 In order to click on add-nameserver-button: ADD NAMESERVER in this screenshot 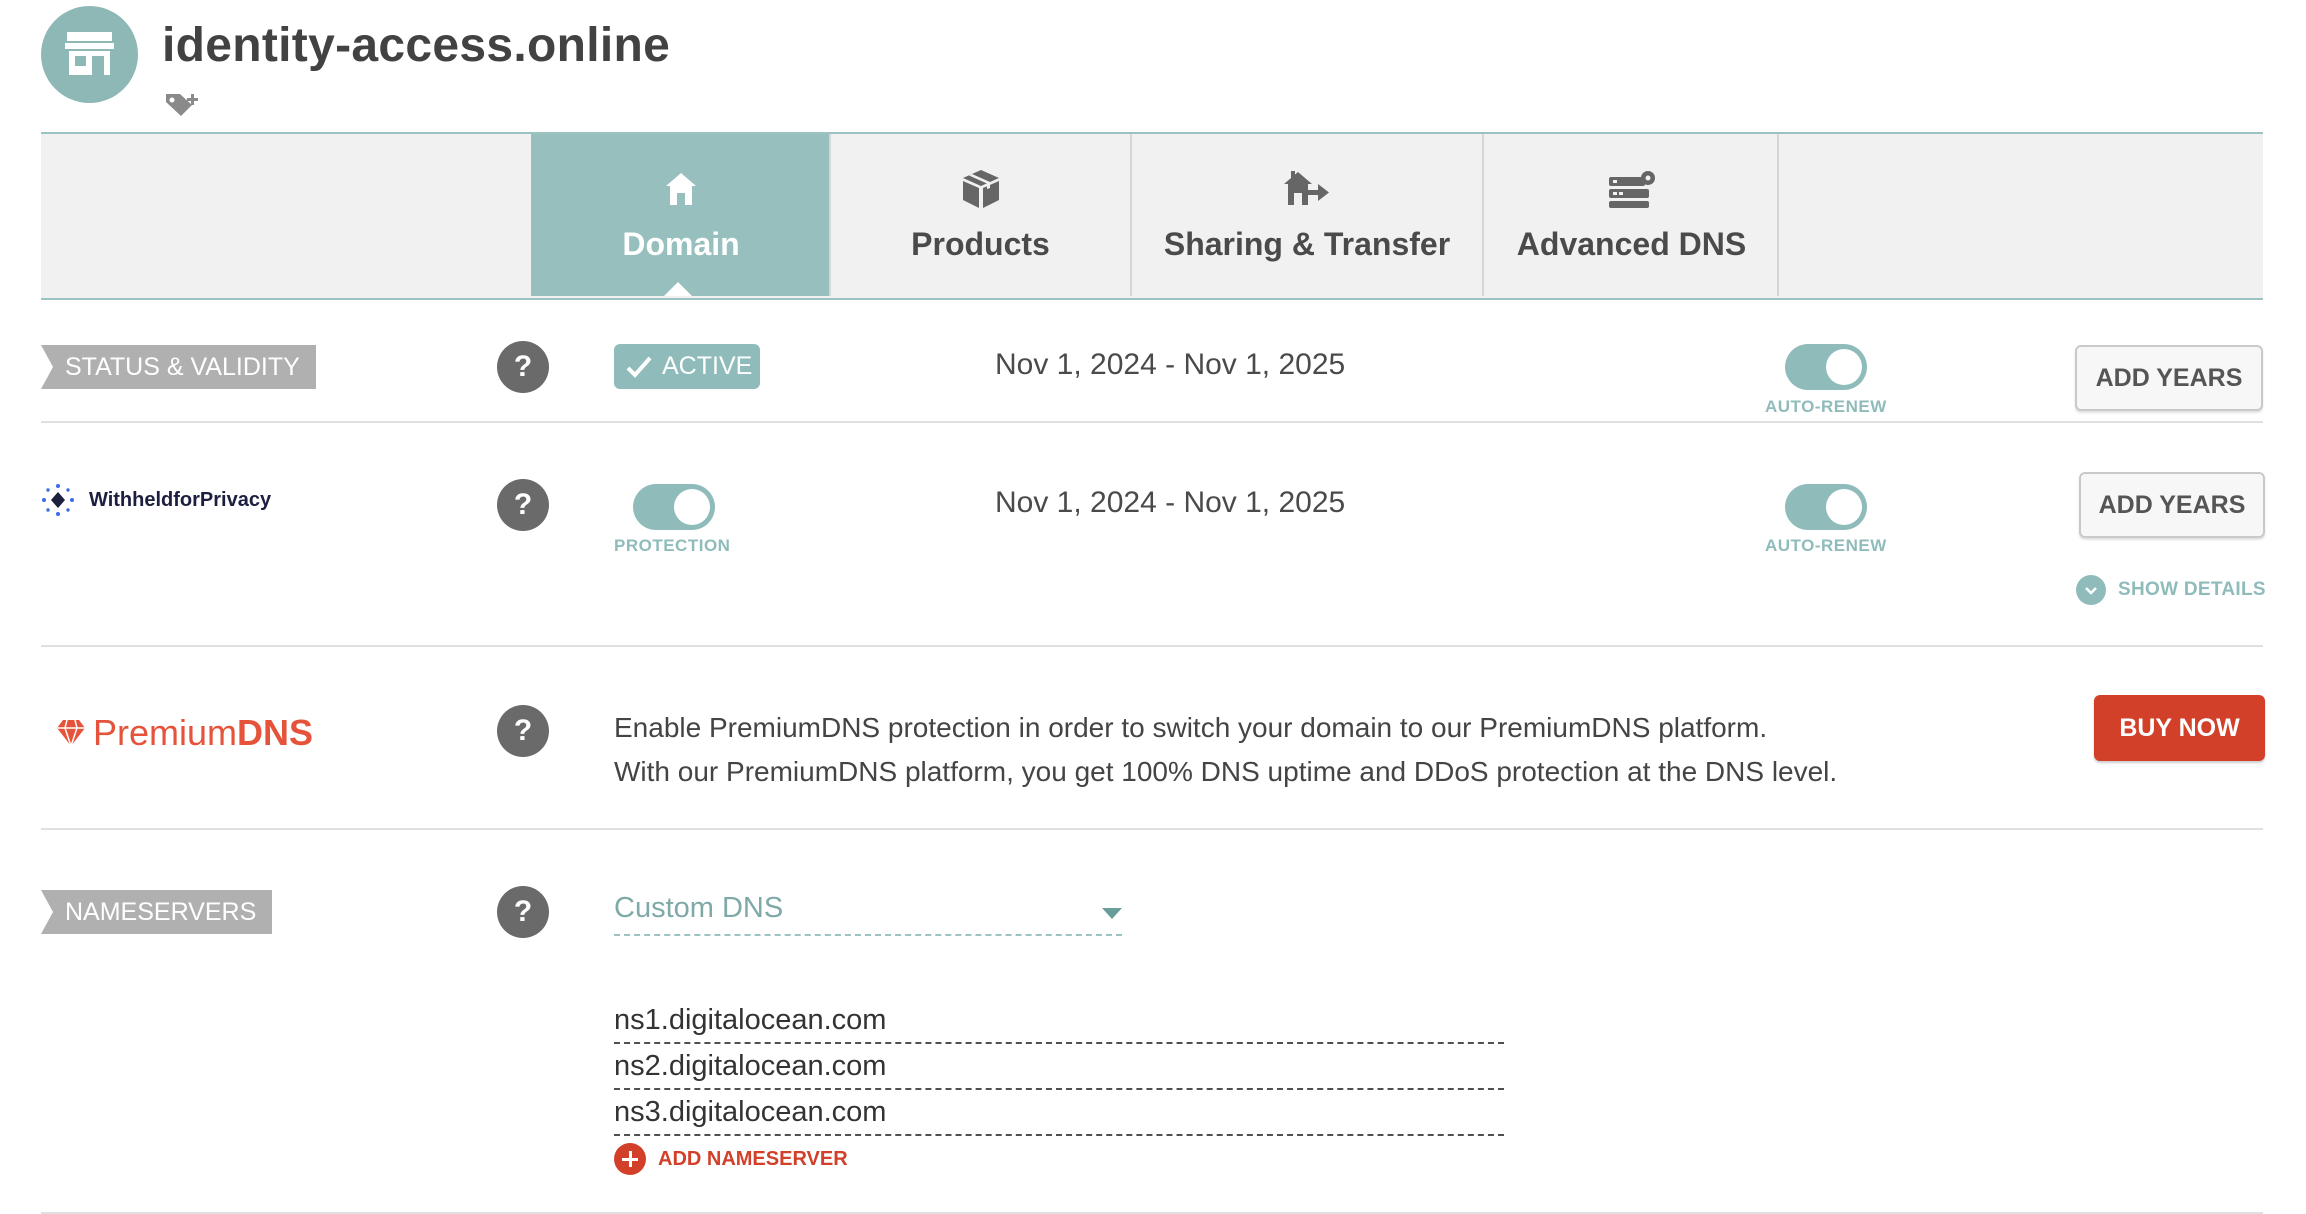, I will do `click(731, 1159)`.